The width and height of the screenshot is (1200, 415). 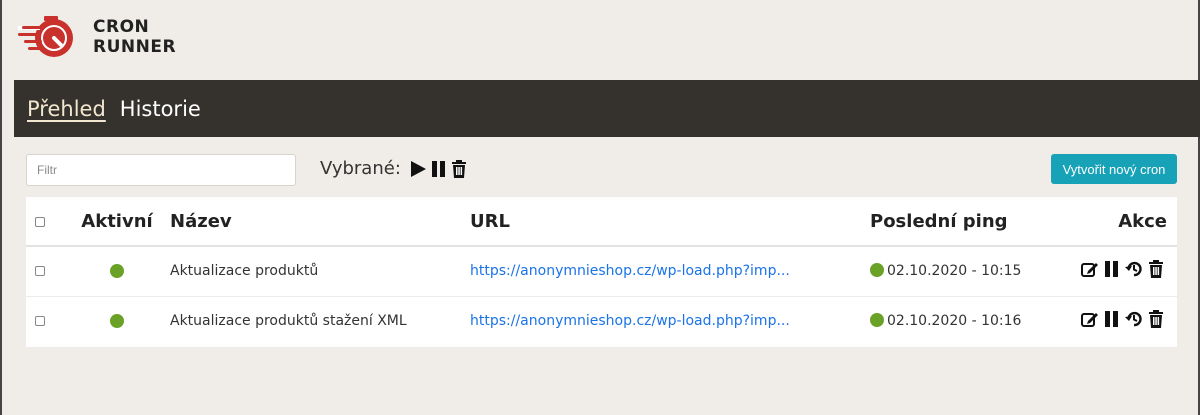 What do you see at coordinates (954, 271) in the screenshot?
I see `last-ping-value: 02.10.2020 - 10:15` at bounding box center [954, 271].